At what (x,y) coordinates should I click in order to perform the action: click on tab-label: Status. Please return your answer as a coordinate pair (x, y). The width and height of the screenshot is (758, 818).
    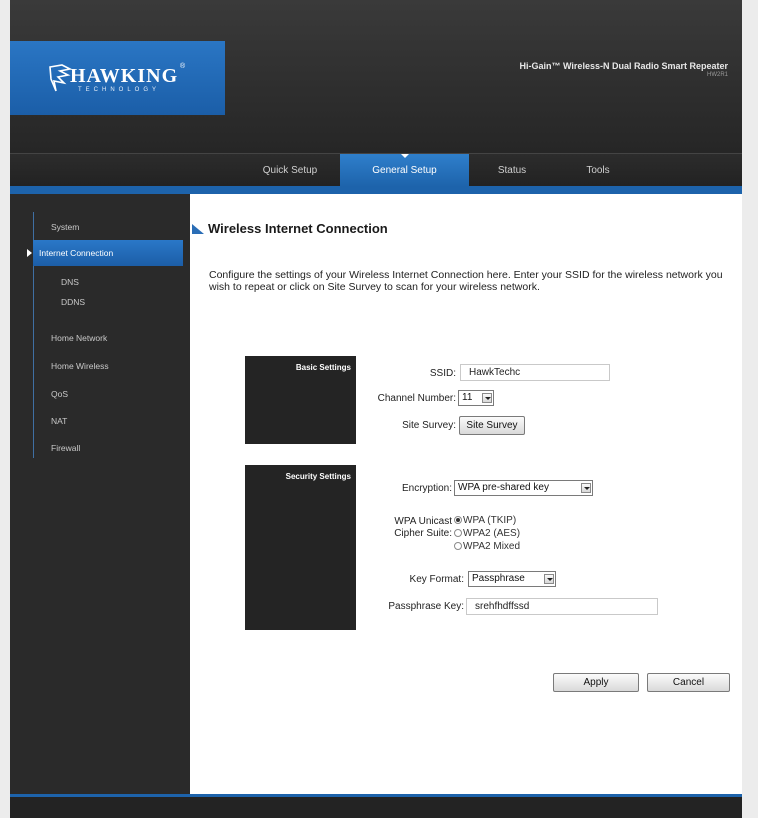
    Looking at the image, I should click on (512, 170).